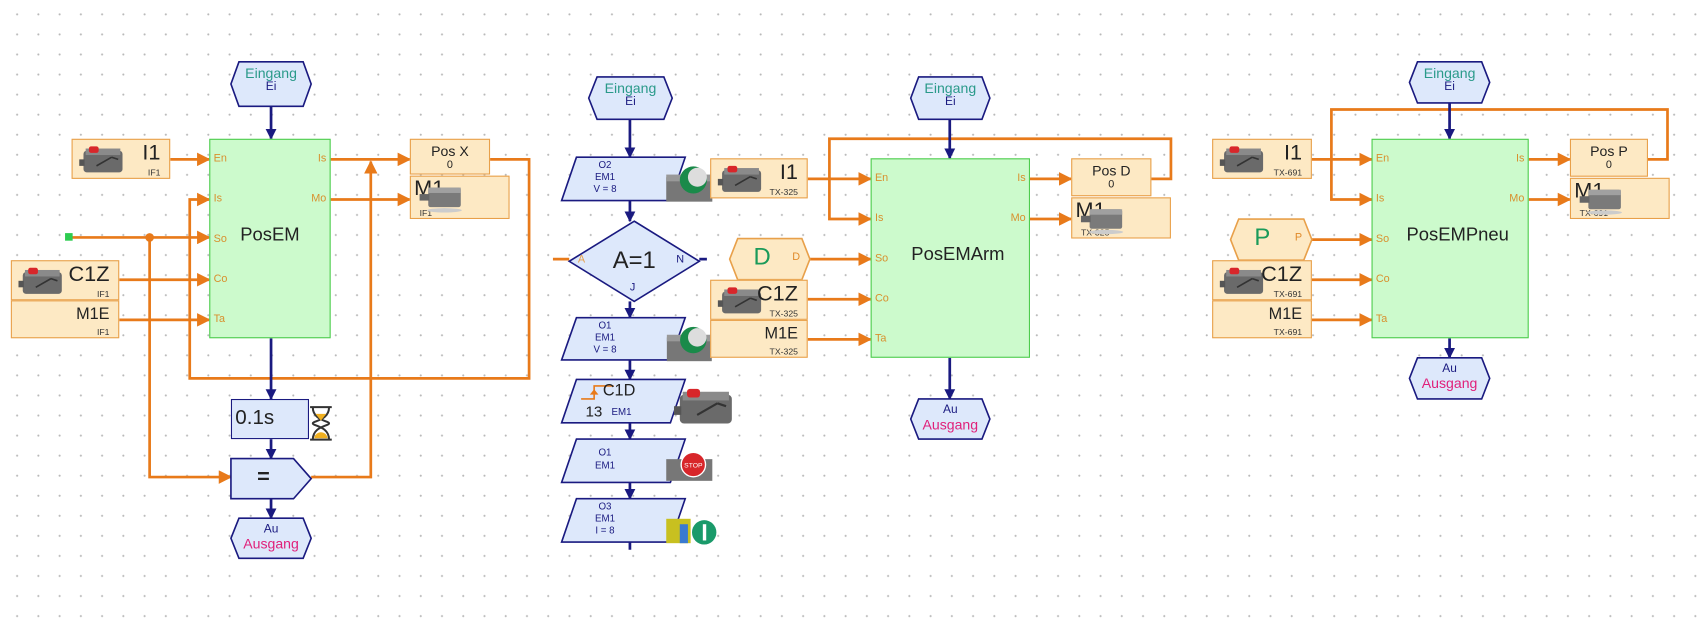 This screenshot has height=628, width=1700. I want to click on wait-block: 0.1s, so click(281, 419).